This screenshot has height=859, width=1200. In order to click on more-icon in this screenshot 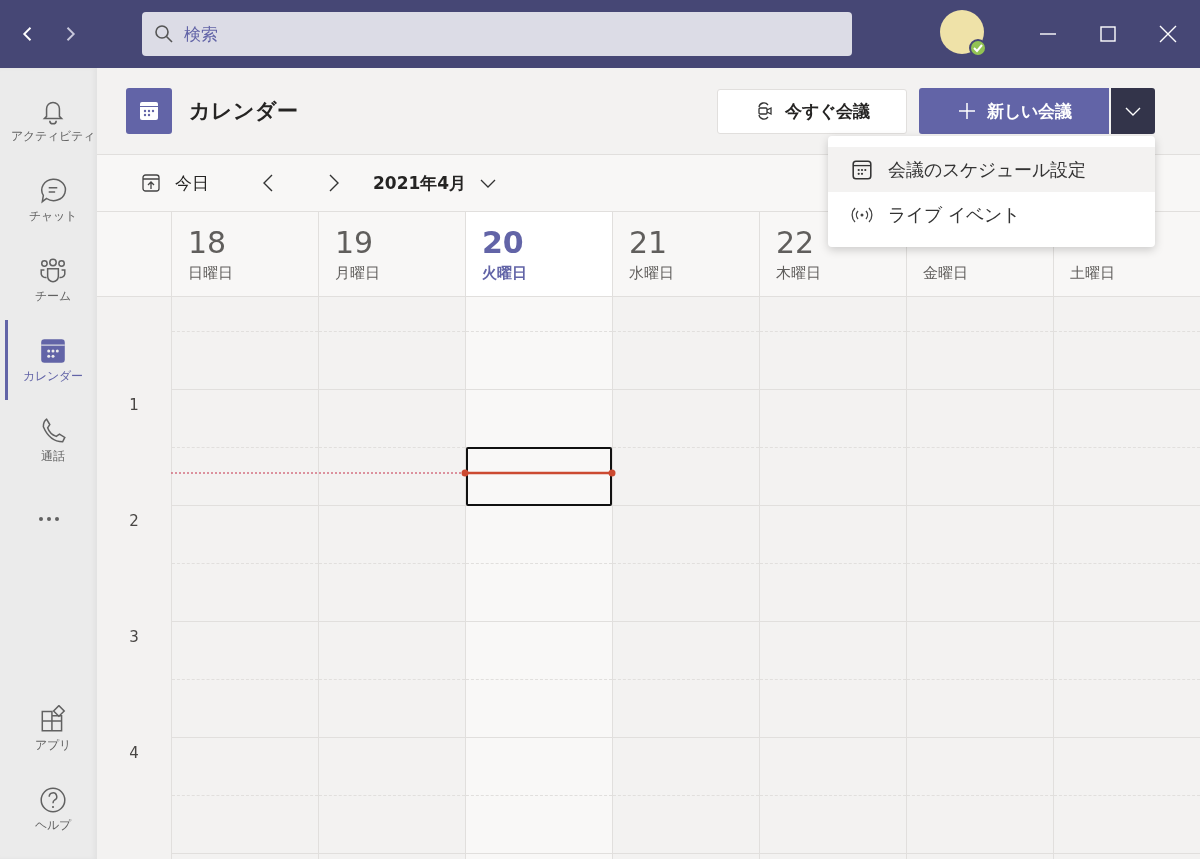, I will do `click(48, 519)`.